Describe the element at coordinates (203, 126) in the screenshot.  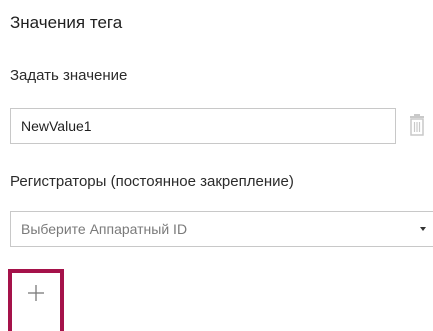
I see `tag-value-input` at that location.